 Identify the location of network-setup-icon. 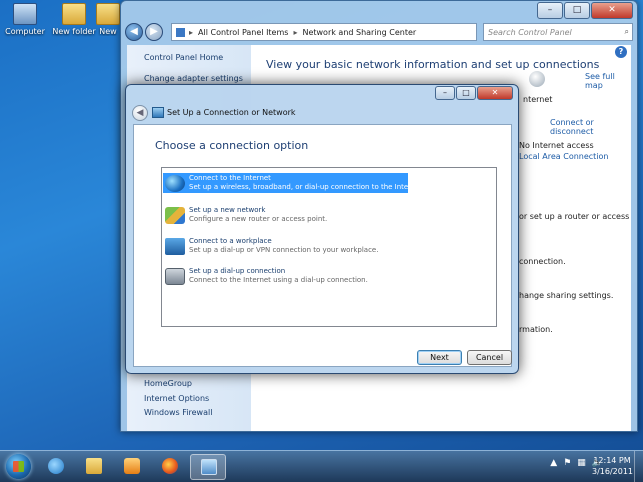
(158, 112).